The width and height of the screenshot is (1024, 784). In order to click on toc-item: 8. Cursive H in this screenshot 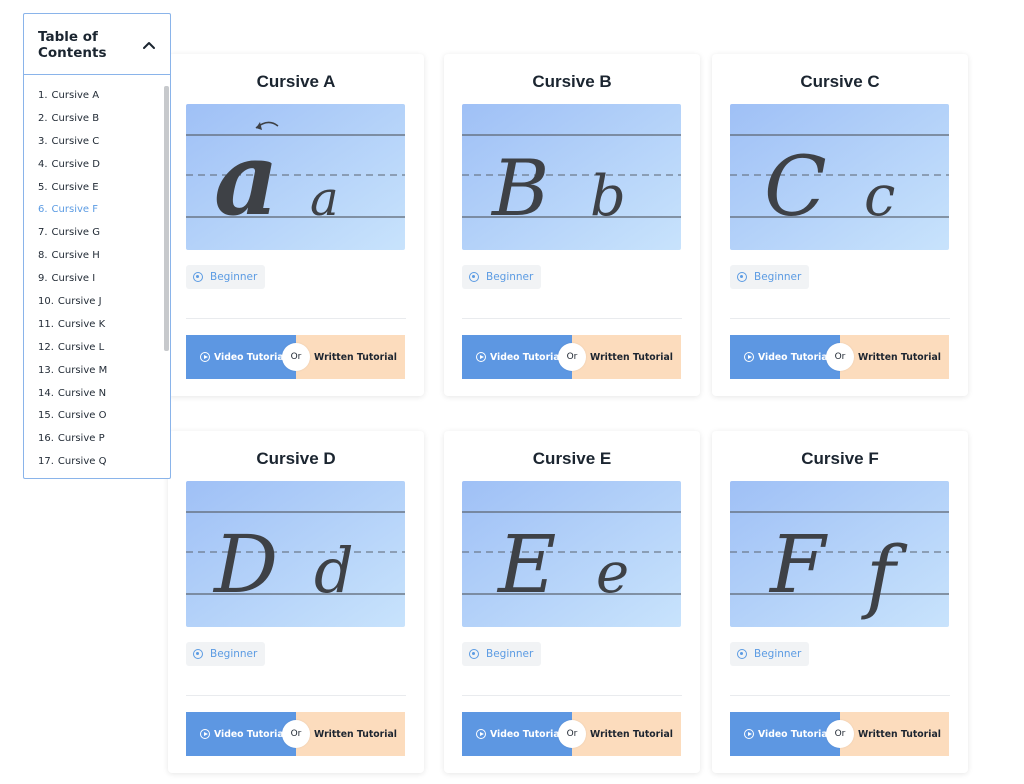, I will do `click(104, 261)`.